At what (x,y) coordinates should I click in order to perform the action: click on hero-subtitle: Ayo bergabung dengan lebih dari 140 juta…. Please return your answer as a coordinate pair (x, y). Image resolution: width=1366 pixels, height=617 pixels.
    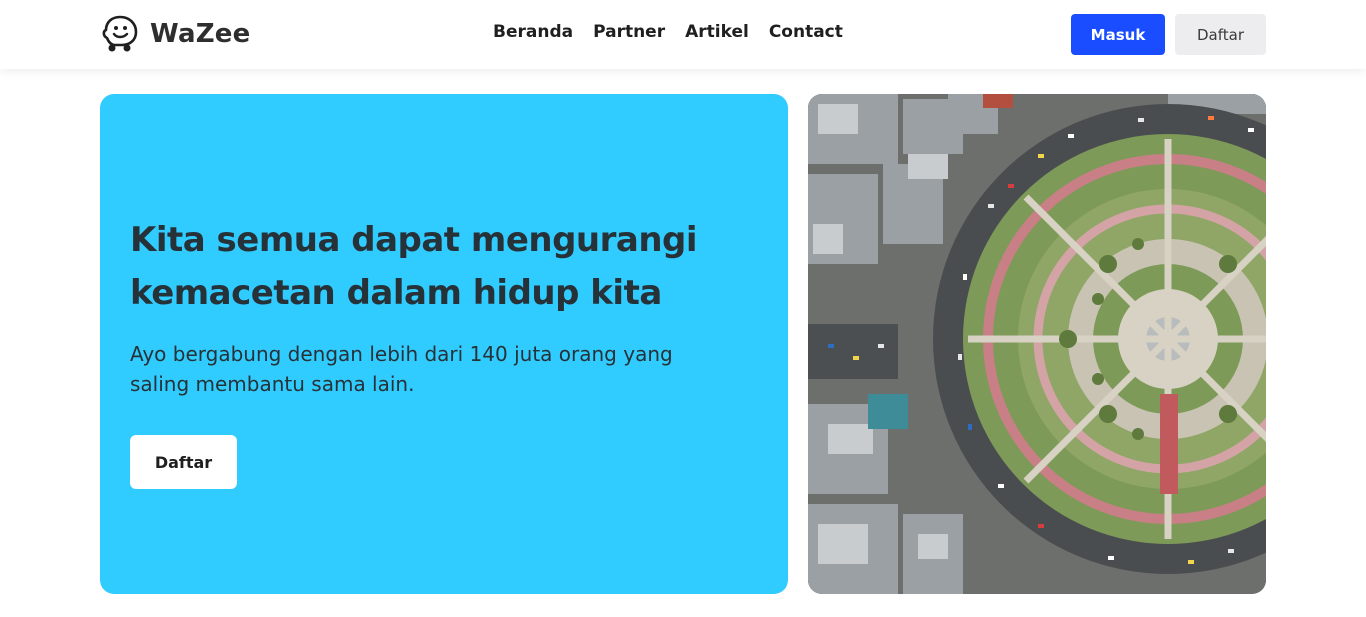
    Looking at the image, I should click on (401, 369).